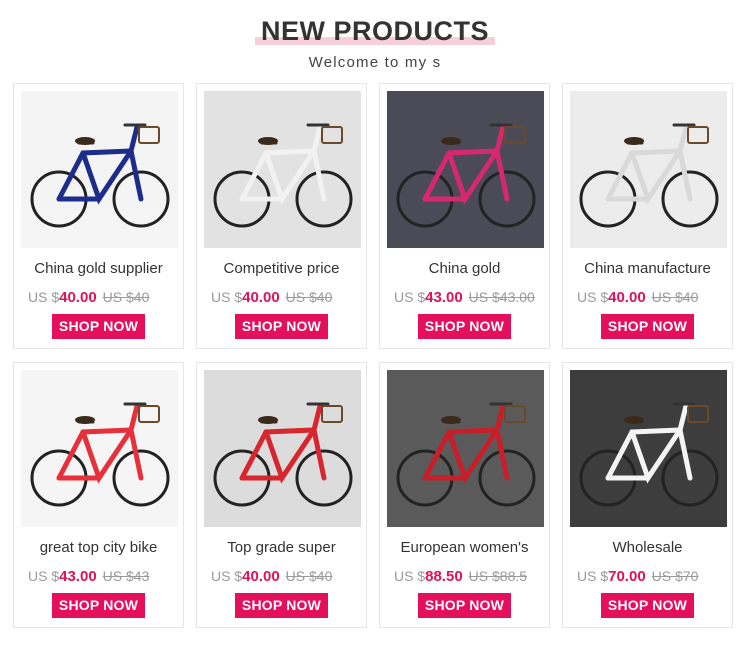  What do you see at coordinates (98, 268) in the screenshot?
I see `product-name: China gold supplier` at bounding box center [98, 268].